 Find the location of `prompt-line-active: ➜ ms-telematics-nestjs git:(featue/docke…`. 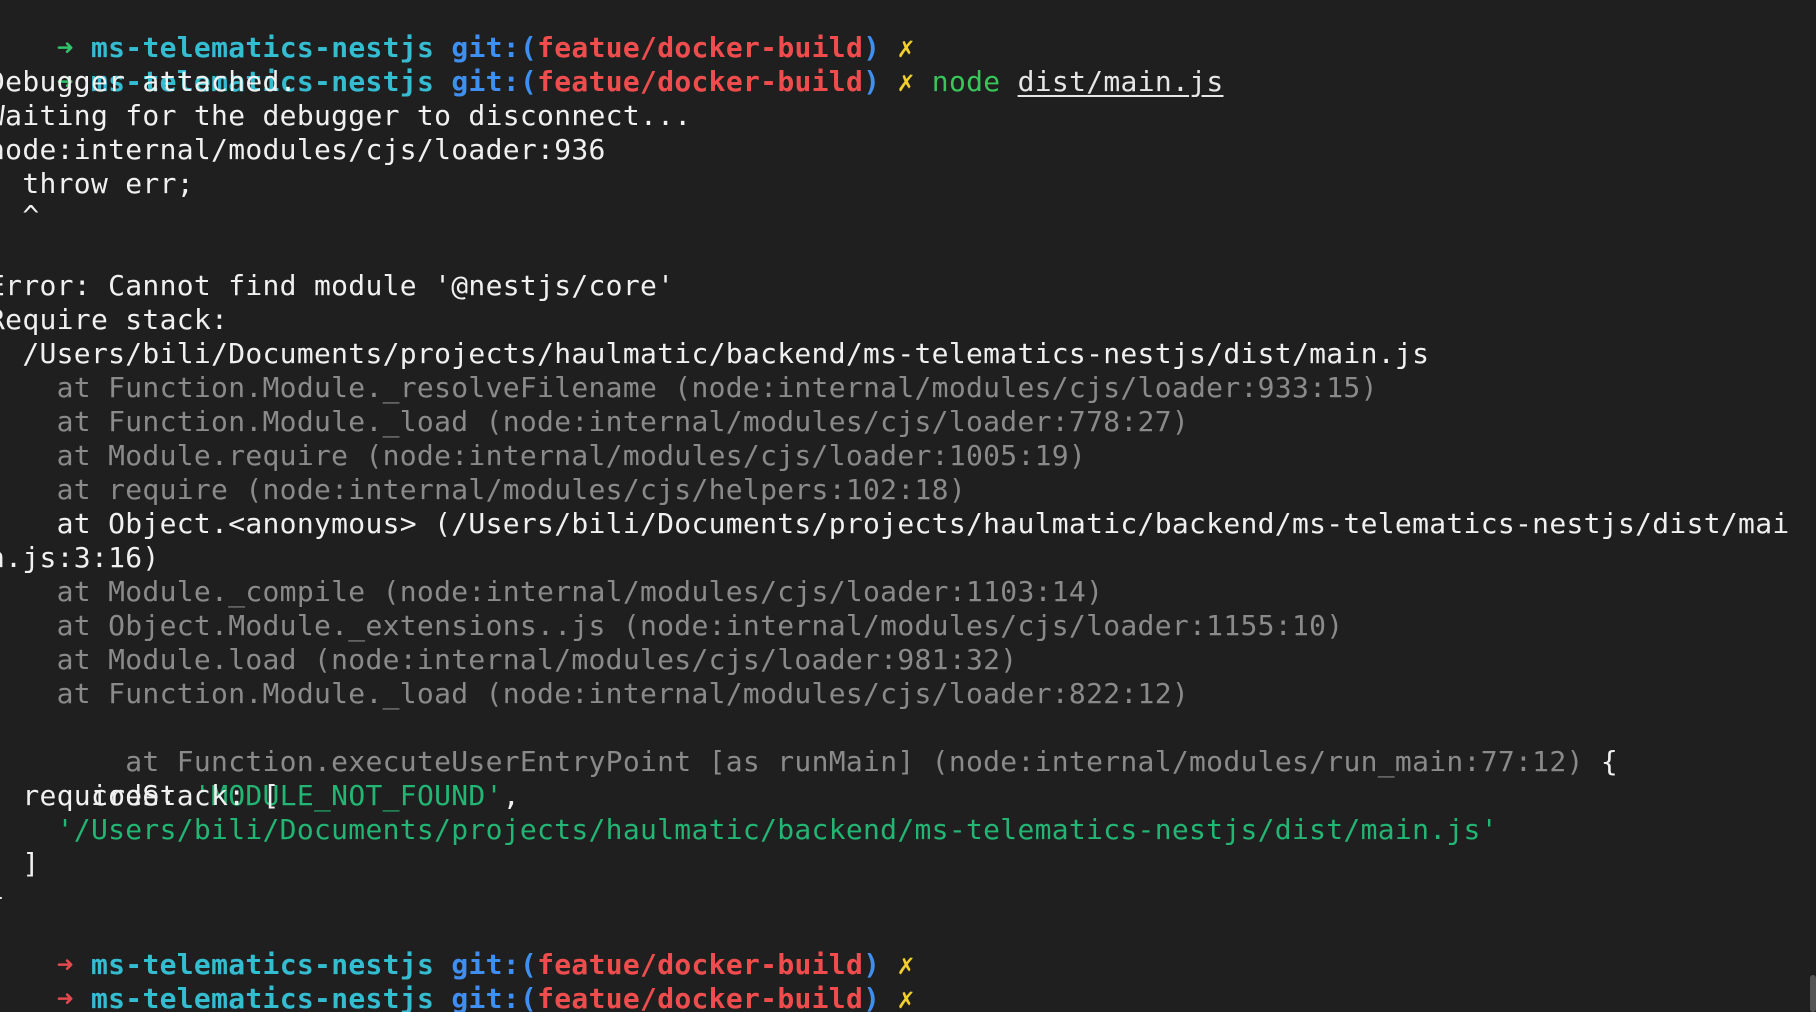

prompt-line-active: ➜ ms-telematics-nestjs git:(featue/docke… is located at coordinates (469, 997).